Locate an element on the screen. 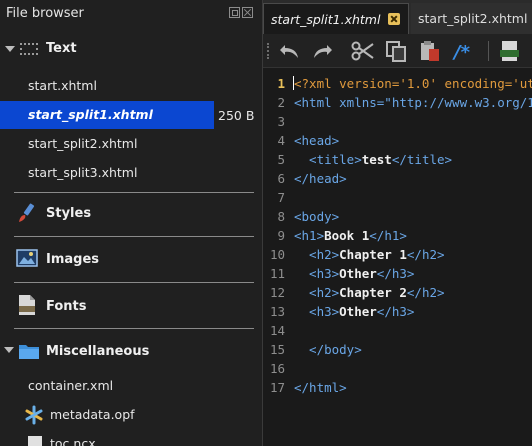 Image resolution: width=532 pixels, height=446 pixels. code-line: <body> is located at coordinates (316, 216).